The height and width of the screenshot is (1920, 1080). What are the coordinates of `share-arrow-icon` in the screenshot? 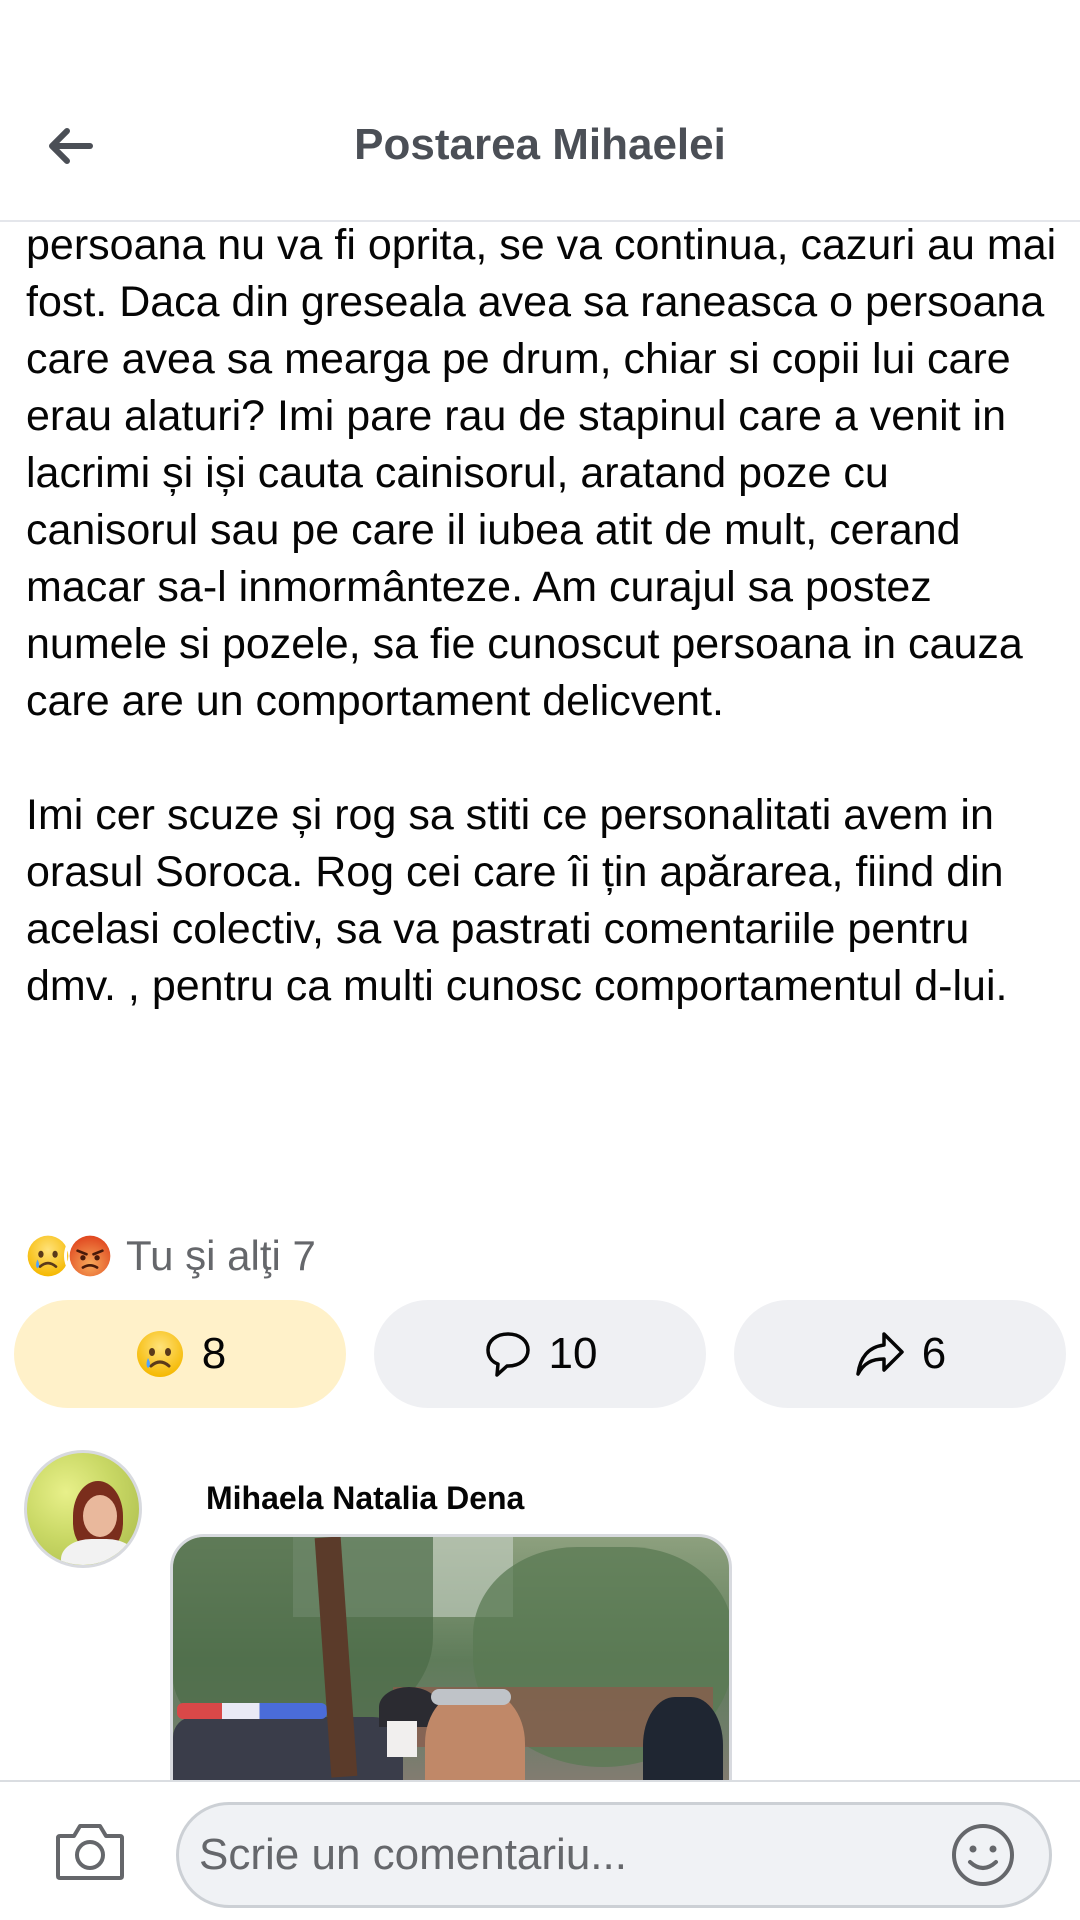 It's located at (880, 1354).